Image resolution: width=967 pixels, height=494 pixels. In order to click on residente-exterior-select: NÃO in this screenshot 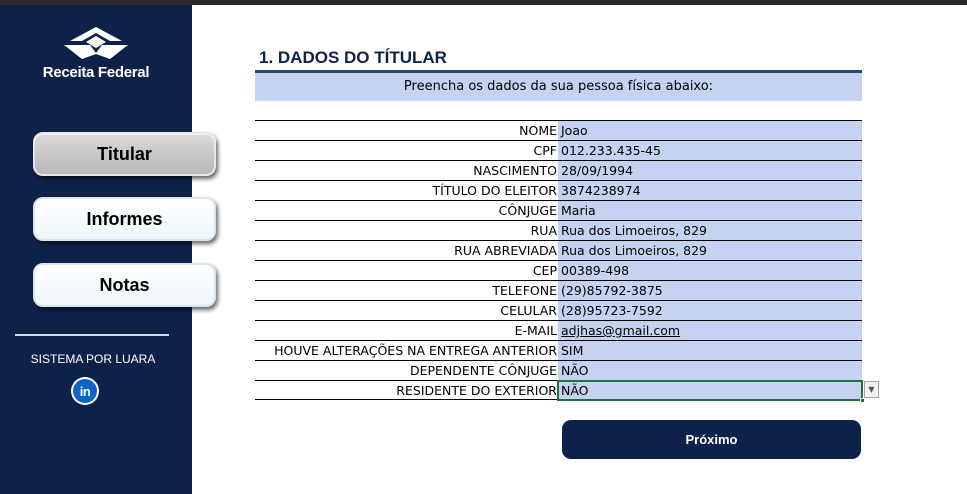, I will do `click(711, 391)`.